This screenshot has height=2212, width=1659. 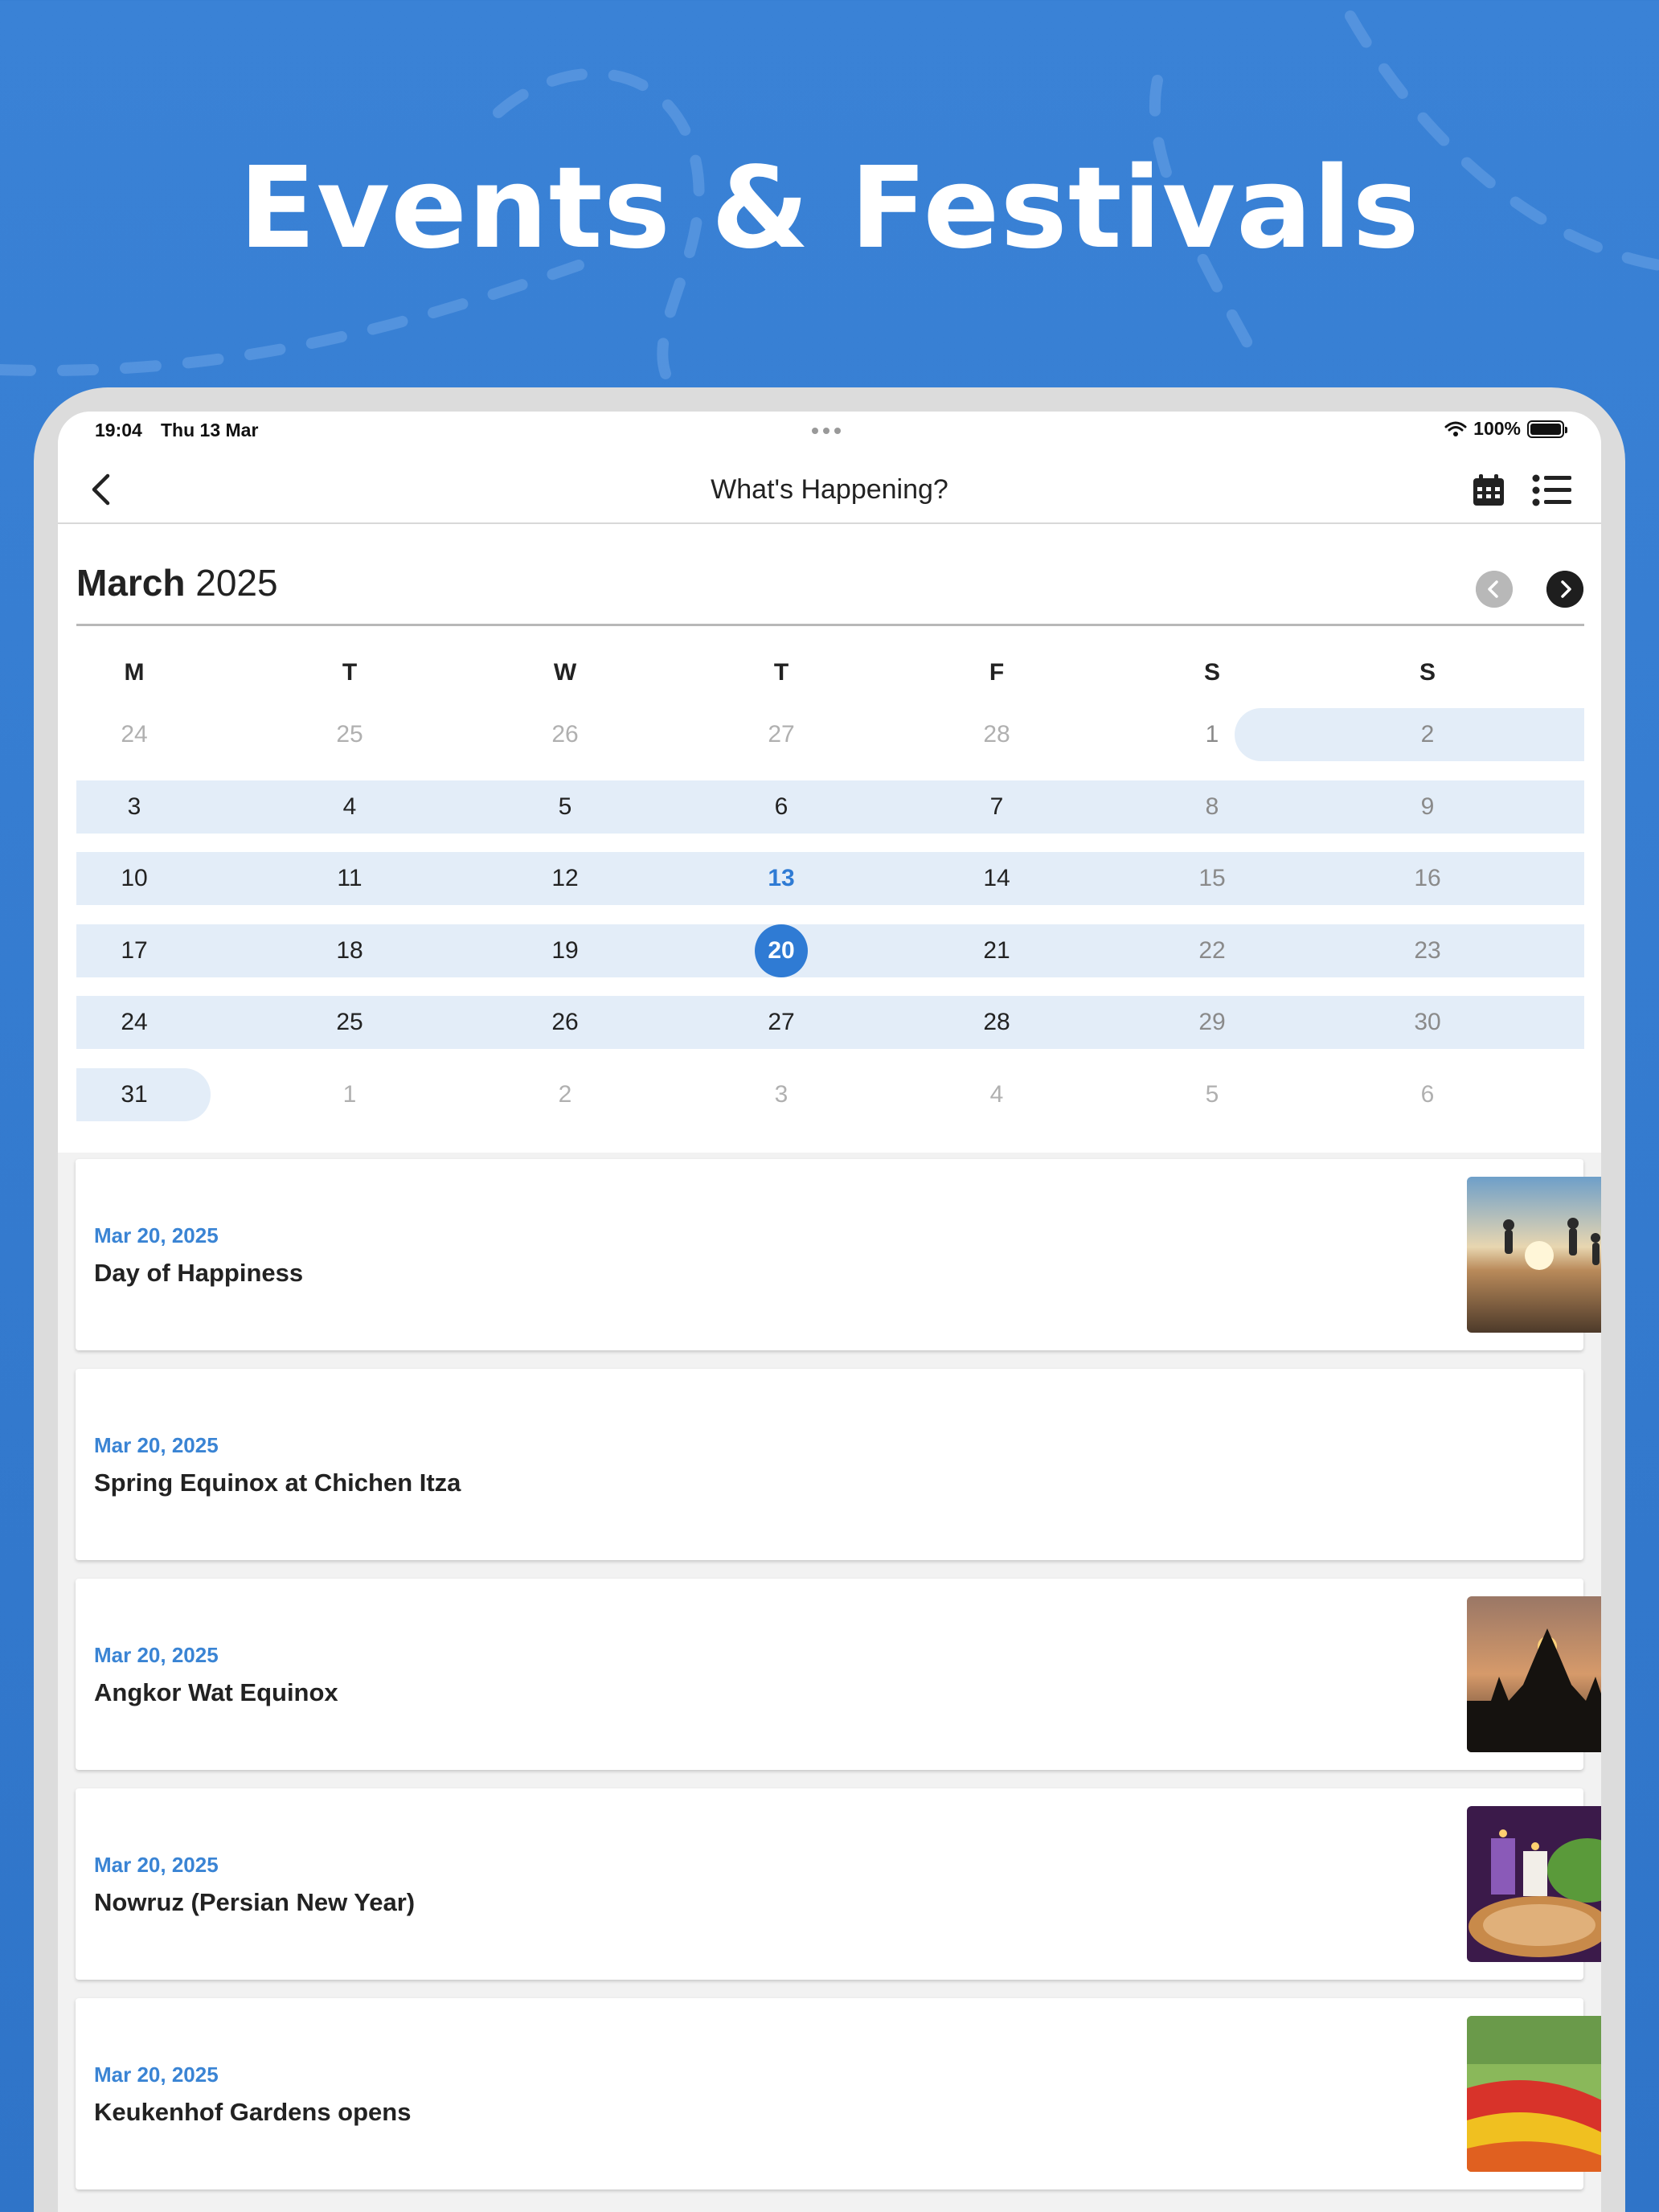 I want to click on list-view-icon, so click(x=1552, y=490).